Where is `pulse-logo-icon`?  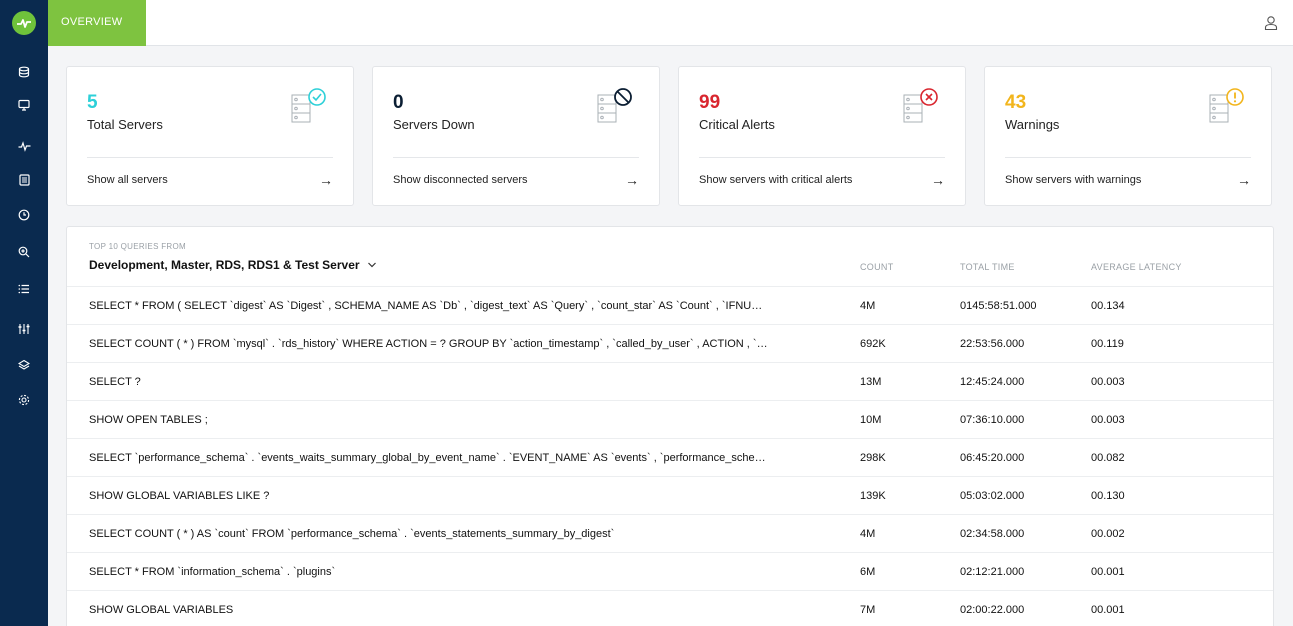
pulse-logo-icon is located at coordinates (24, 23).